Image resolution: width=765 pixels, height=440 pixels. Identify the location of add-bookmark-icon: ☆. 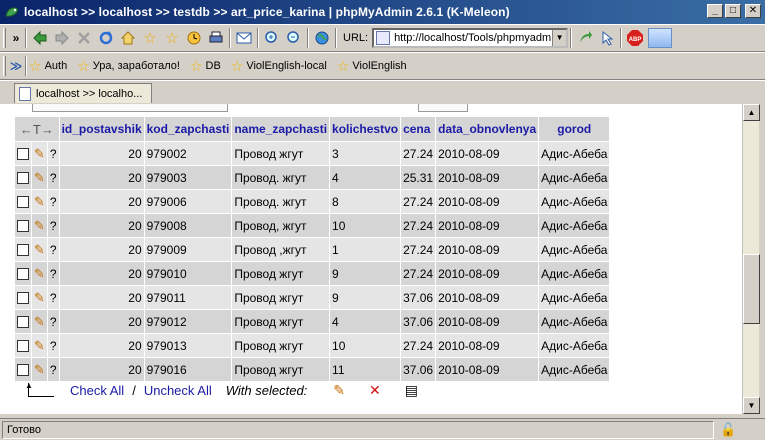
(172, 38).